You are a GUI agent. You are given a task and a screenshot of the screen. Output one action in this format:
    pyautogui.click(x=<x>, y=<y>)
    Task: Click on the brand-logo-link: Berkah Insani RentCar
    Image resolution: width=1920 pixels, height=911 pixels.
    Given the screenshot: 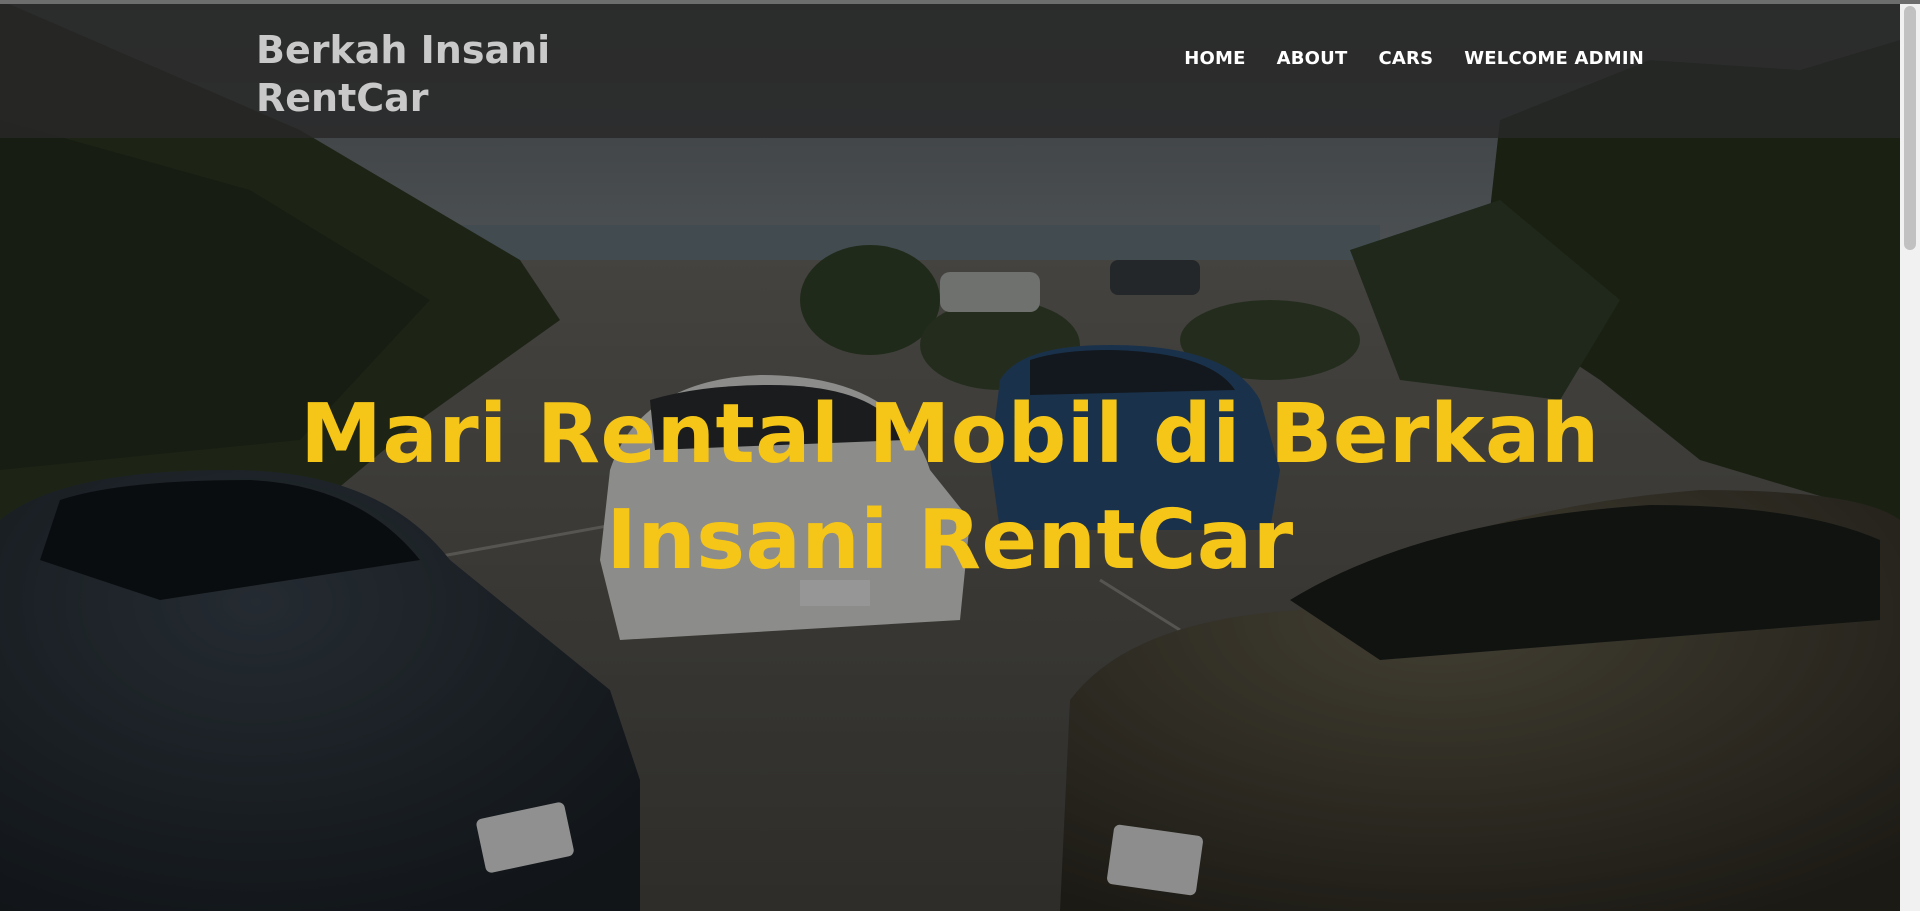 What is the action you would take?
    pyautogui.click(x=421, y=74)
    